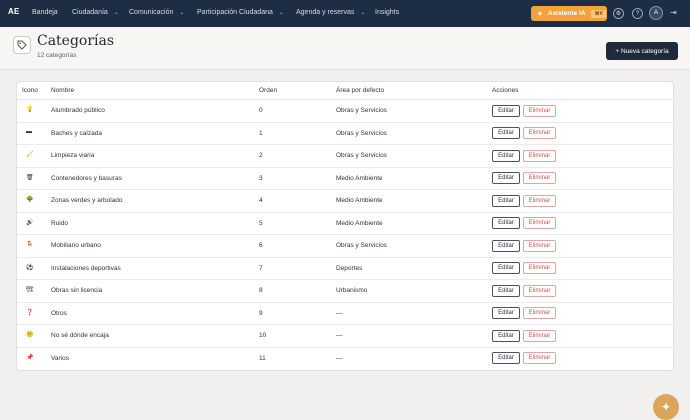  I want to click on category-order: 5, so click(261, 223).